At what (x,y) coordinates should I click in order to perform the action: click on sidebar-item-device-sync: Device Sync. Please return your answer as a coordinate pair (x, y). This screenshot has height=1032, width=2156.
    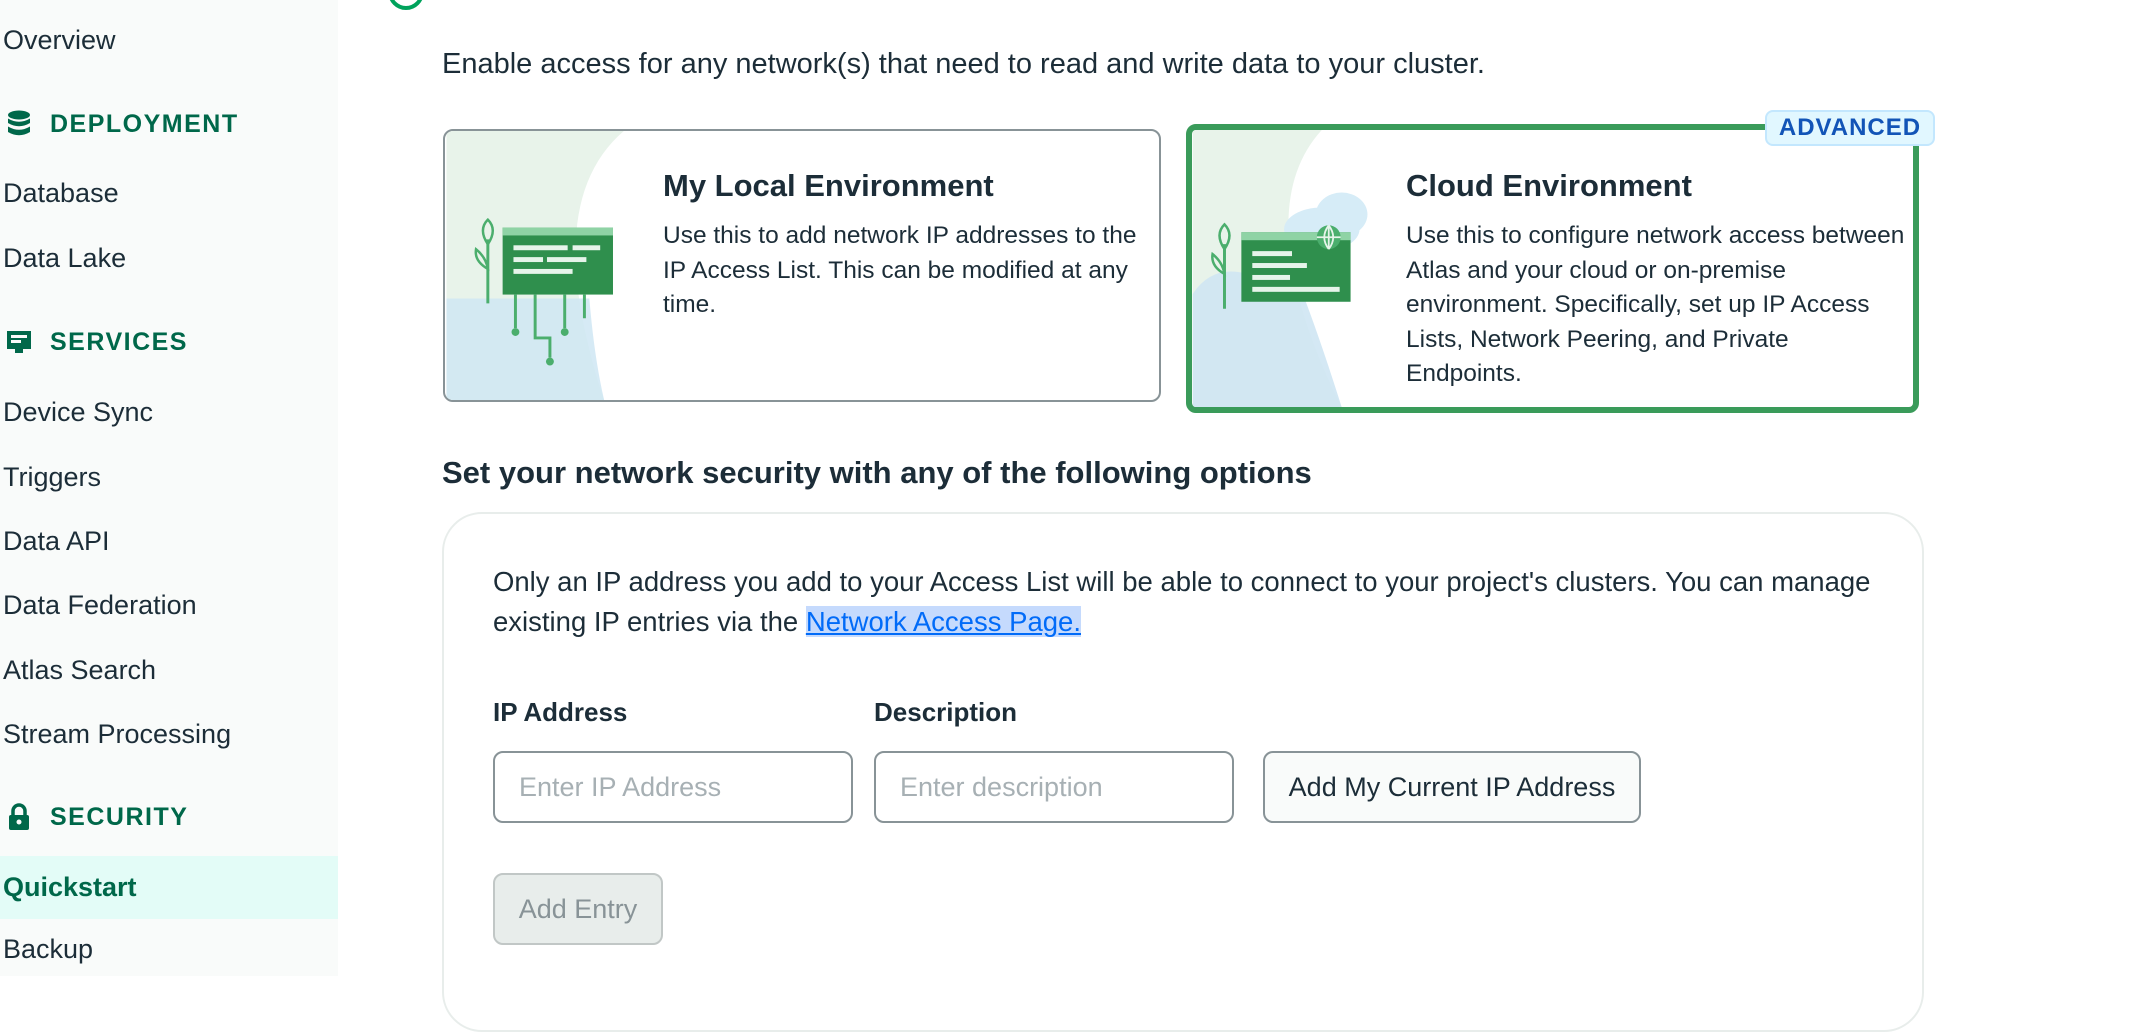
    Looking at the image, I should click on (169, 412).